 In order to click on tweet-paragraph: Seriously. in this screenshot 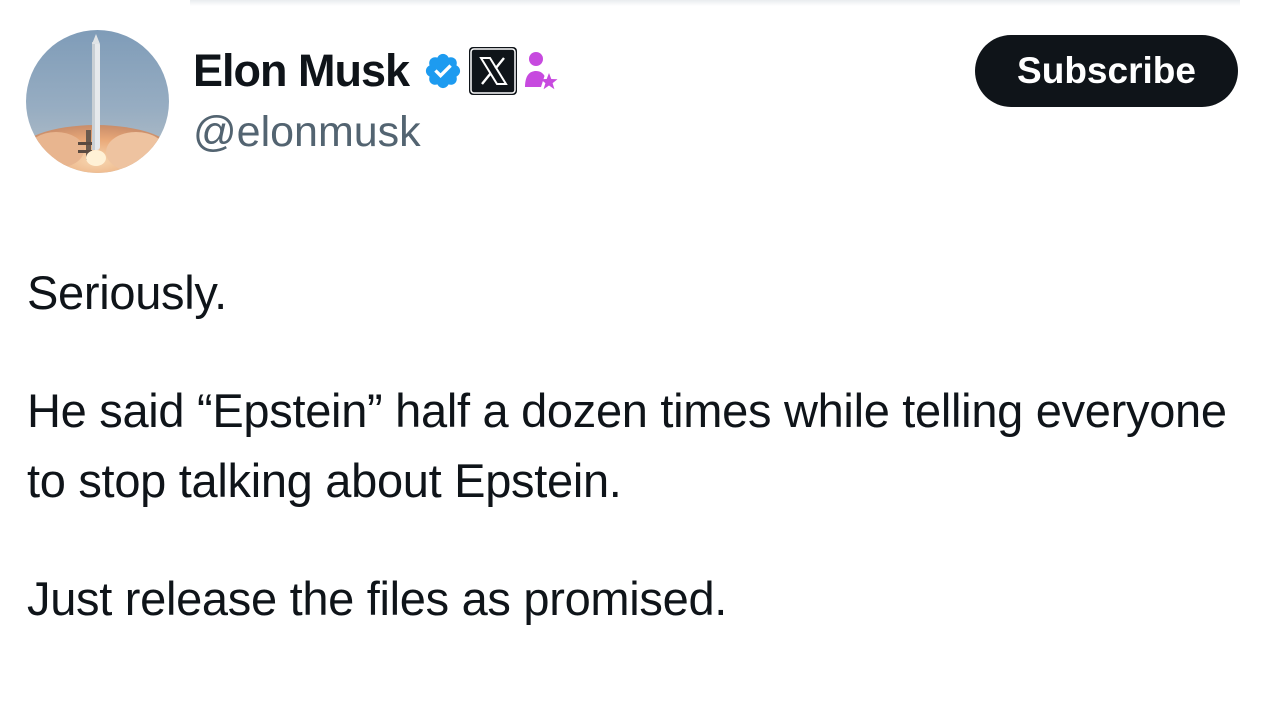, I will do `click(127, 292)`.